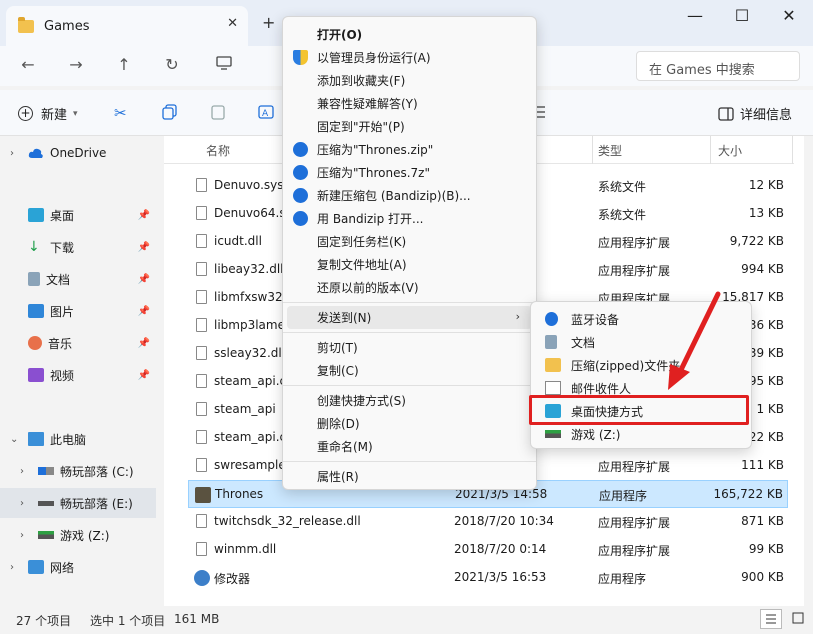  Describe the element at coordinates (78, 247) in the screenshot. I see `sidebar-item-downloads: ↓ 下载 📌` at that location.